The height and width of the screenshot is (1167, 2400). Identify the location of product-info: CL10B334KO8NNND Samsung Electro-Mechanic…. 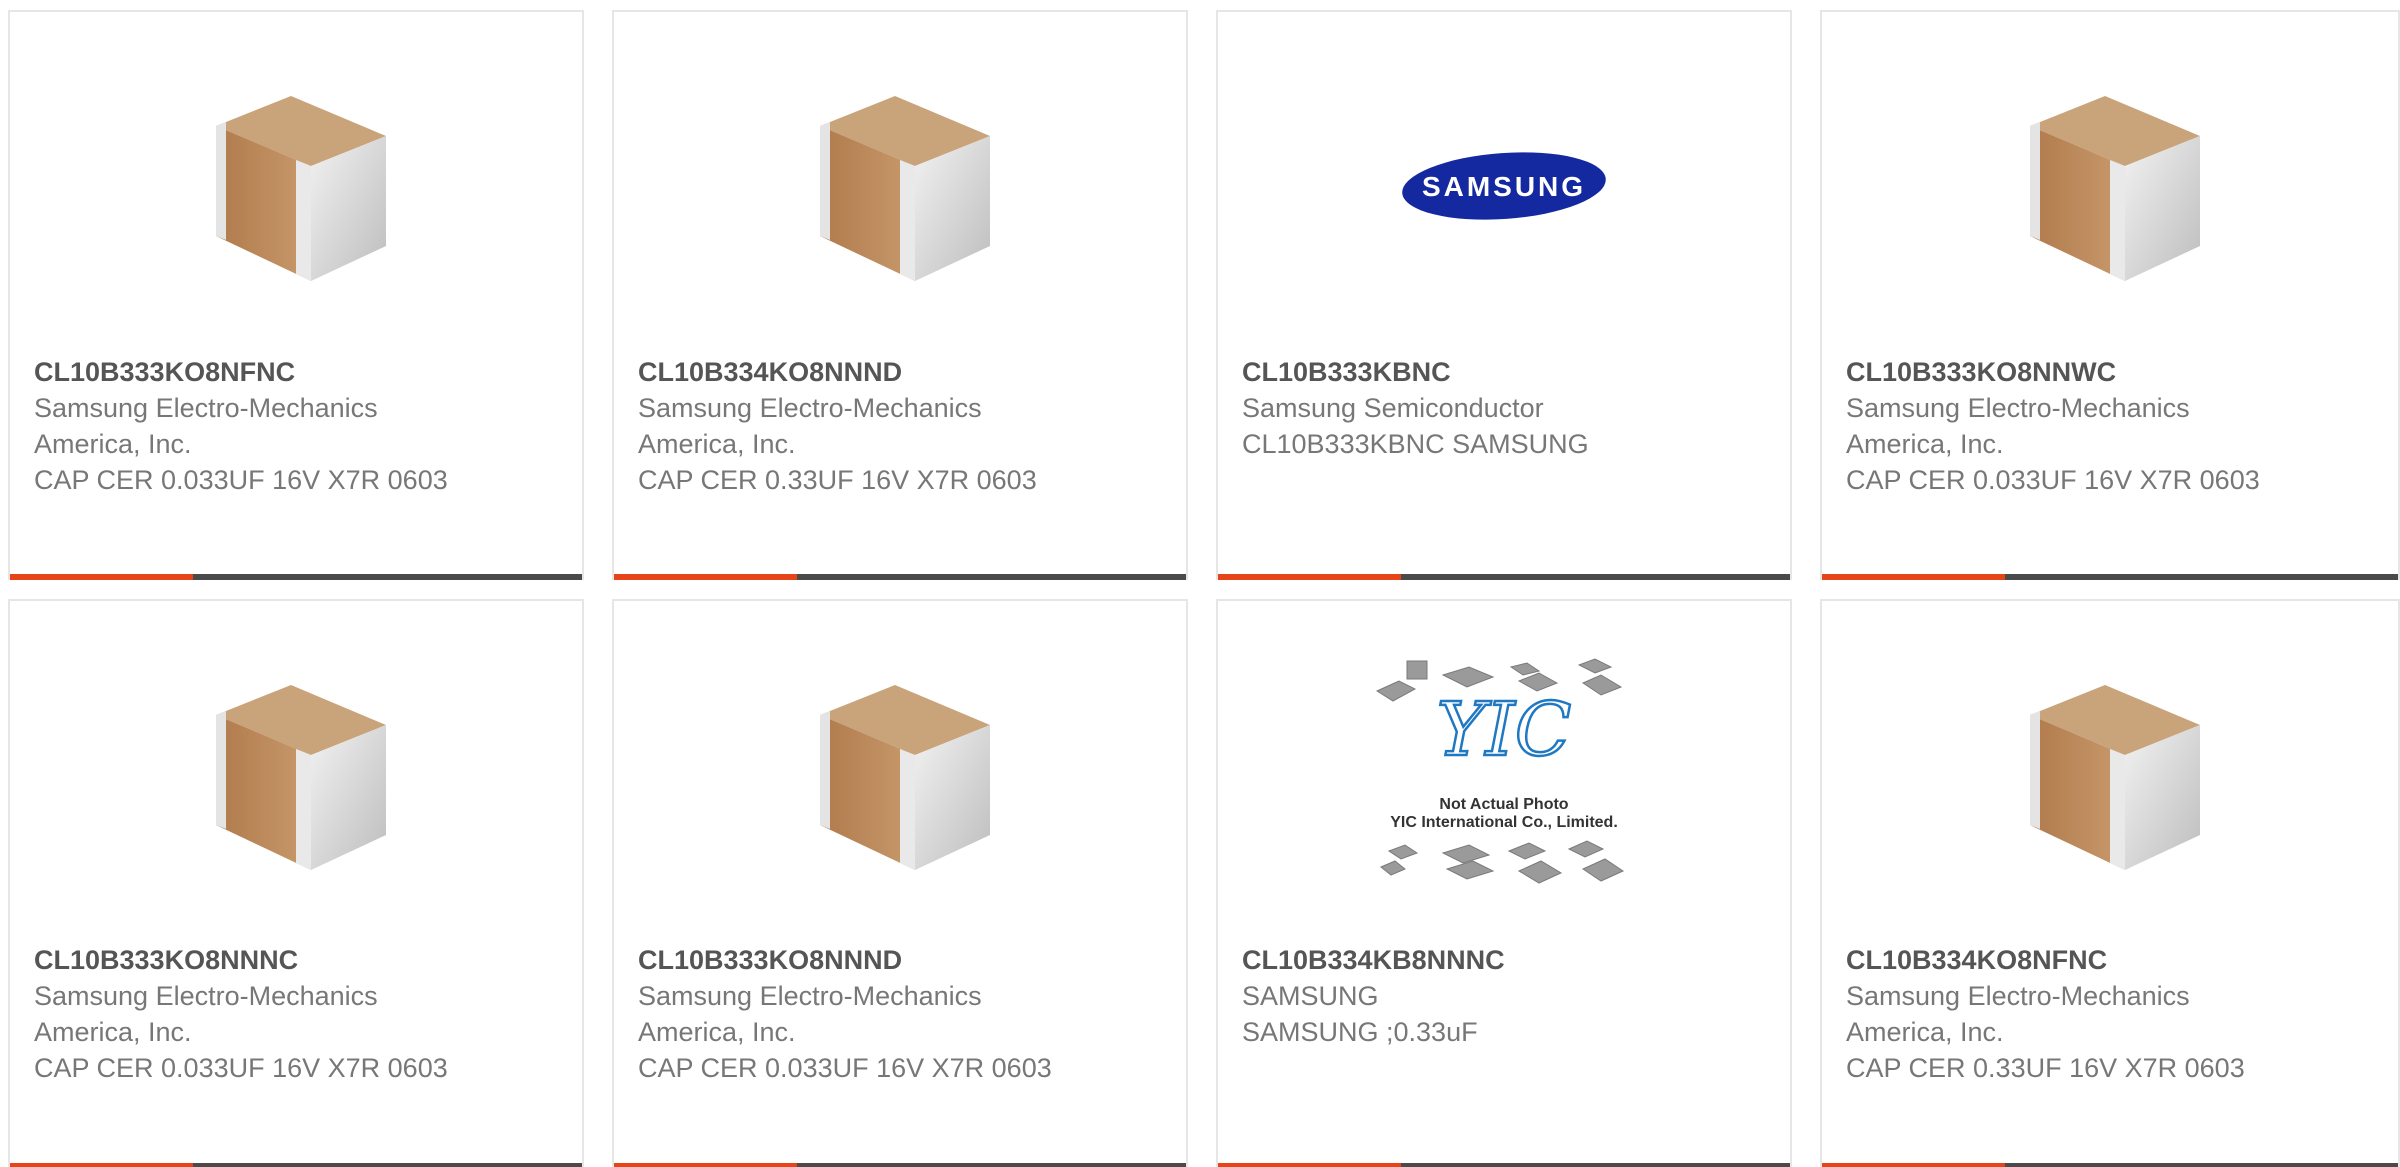
(853, 426).